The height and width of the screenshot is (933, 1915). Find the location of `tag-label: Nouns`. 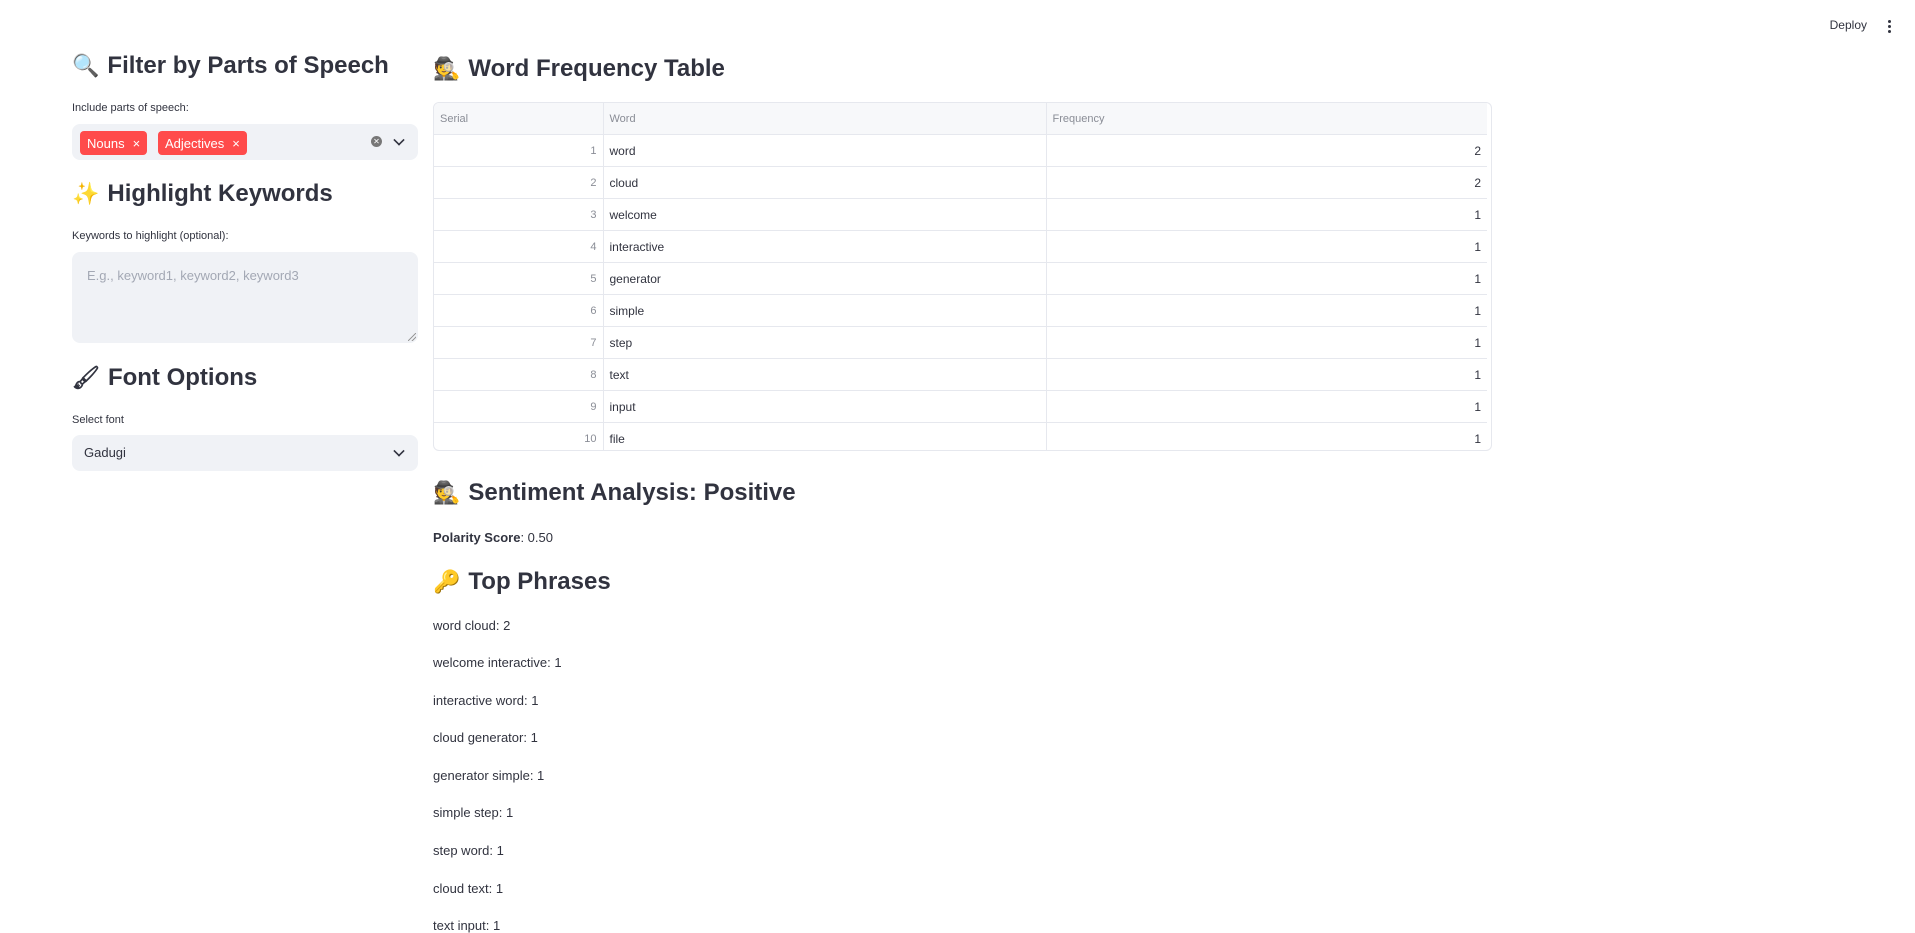

tag-label: Nouns is located at coordinates (106, 143).